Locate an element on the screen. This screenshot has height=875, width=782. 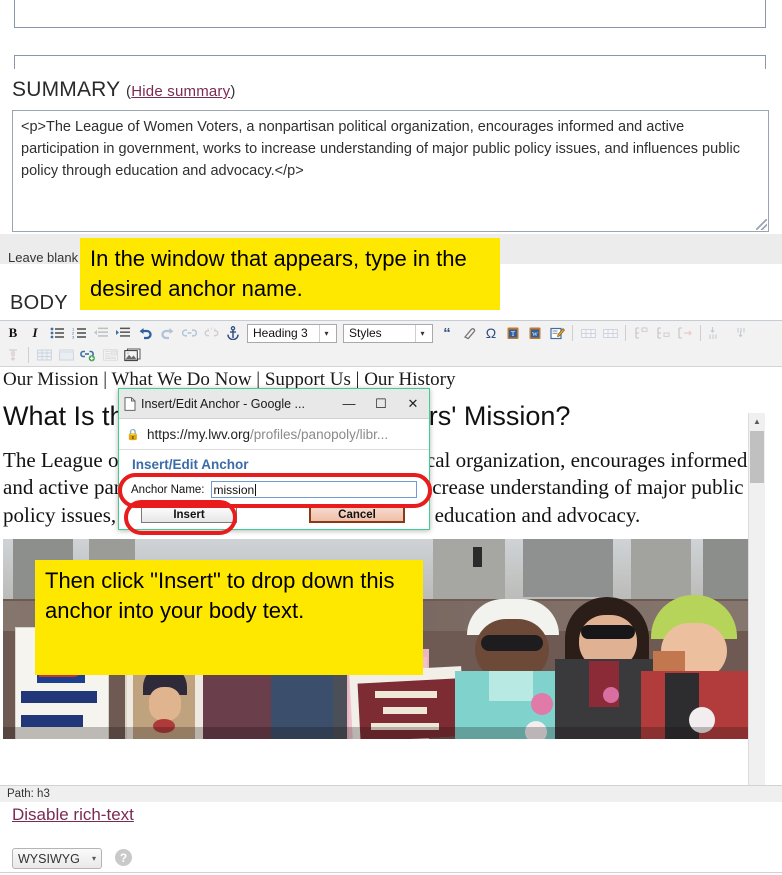
close-icon: ✕ is located at coordinates (413, 403).